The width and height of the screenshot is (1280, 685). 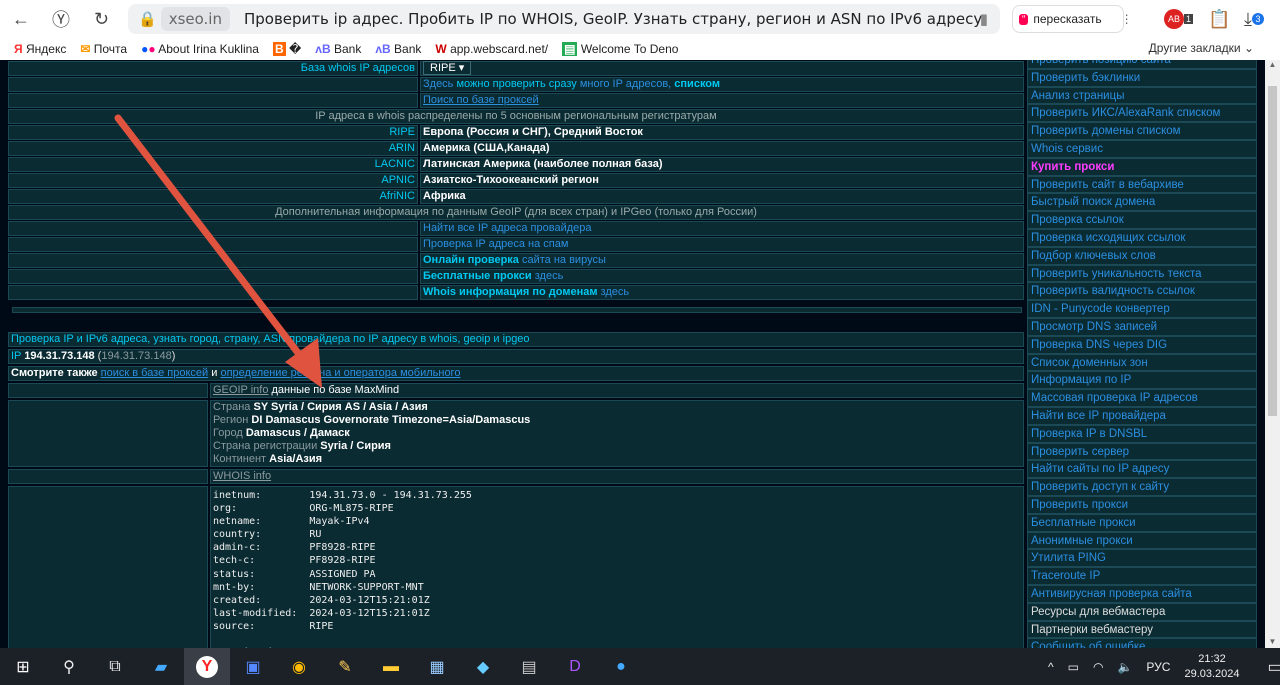 I want to click on sidebar-item: Проверить домены списком, so click(x=1142, y=131).